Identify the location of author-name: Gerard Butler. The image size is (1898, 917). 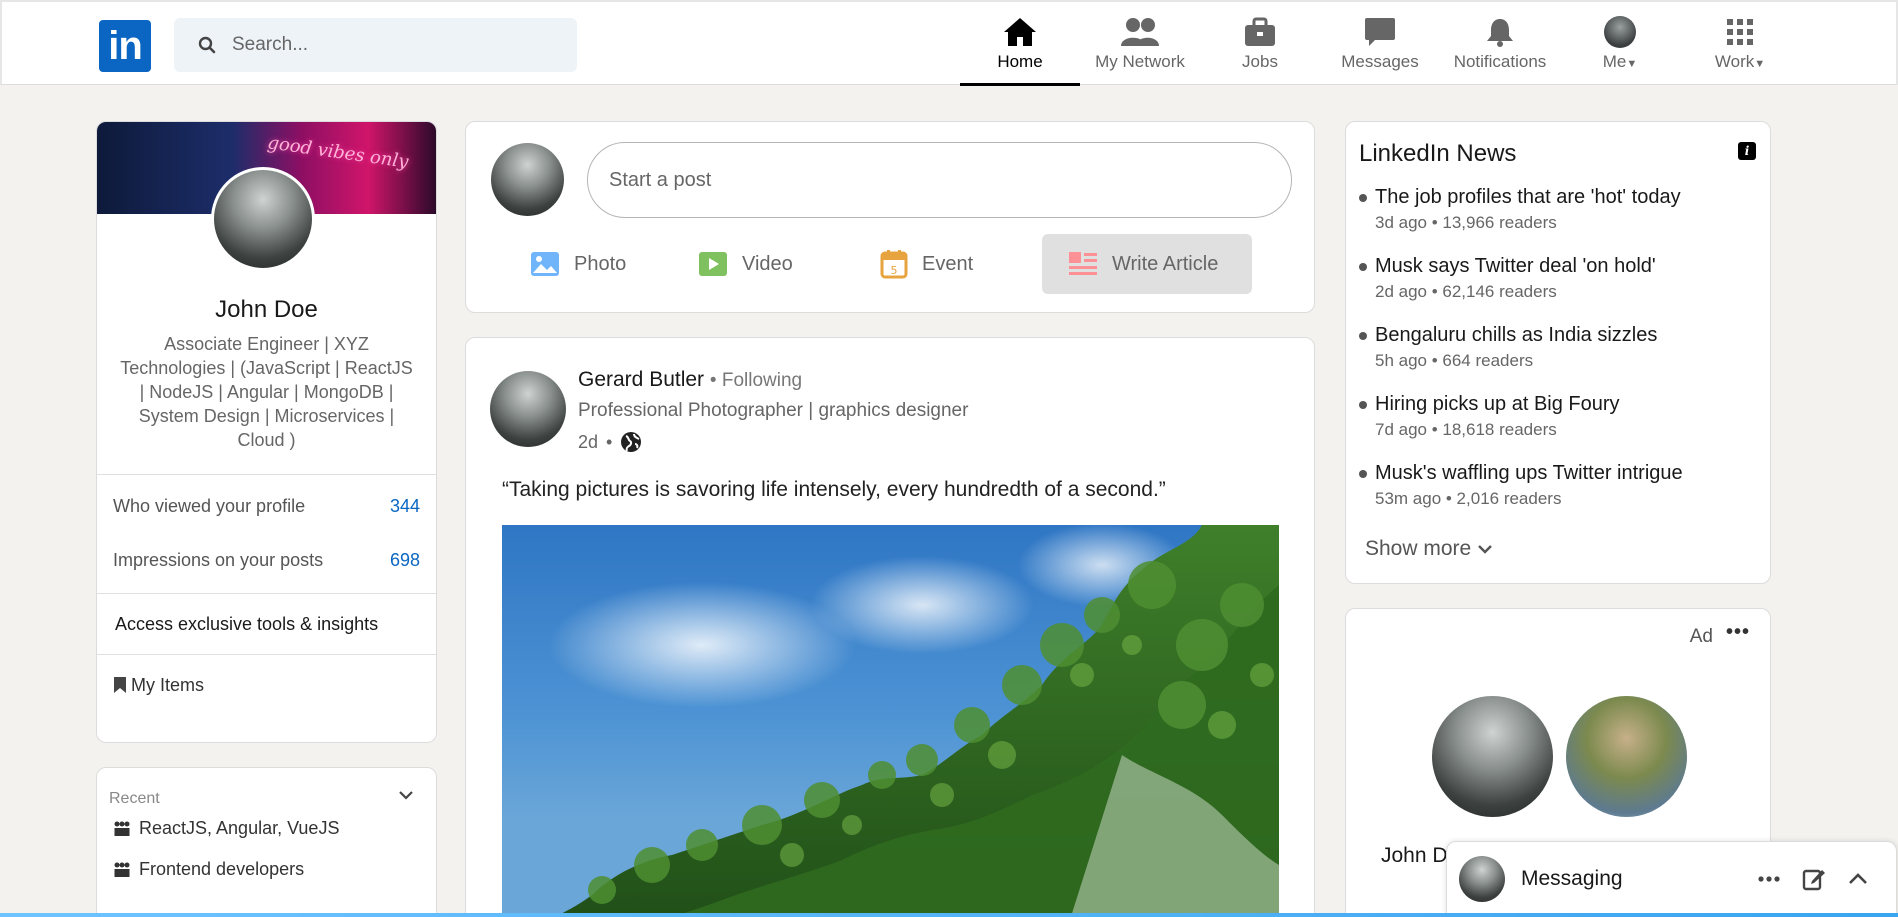
(641, 379).